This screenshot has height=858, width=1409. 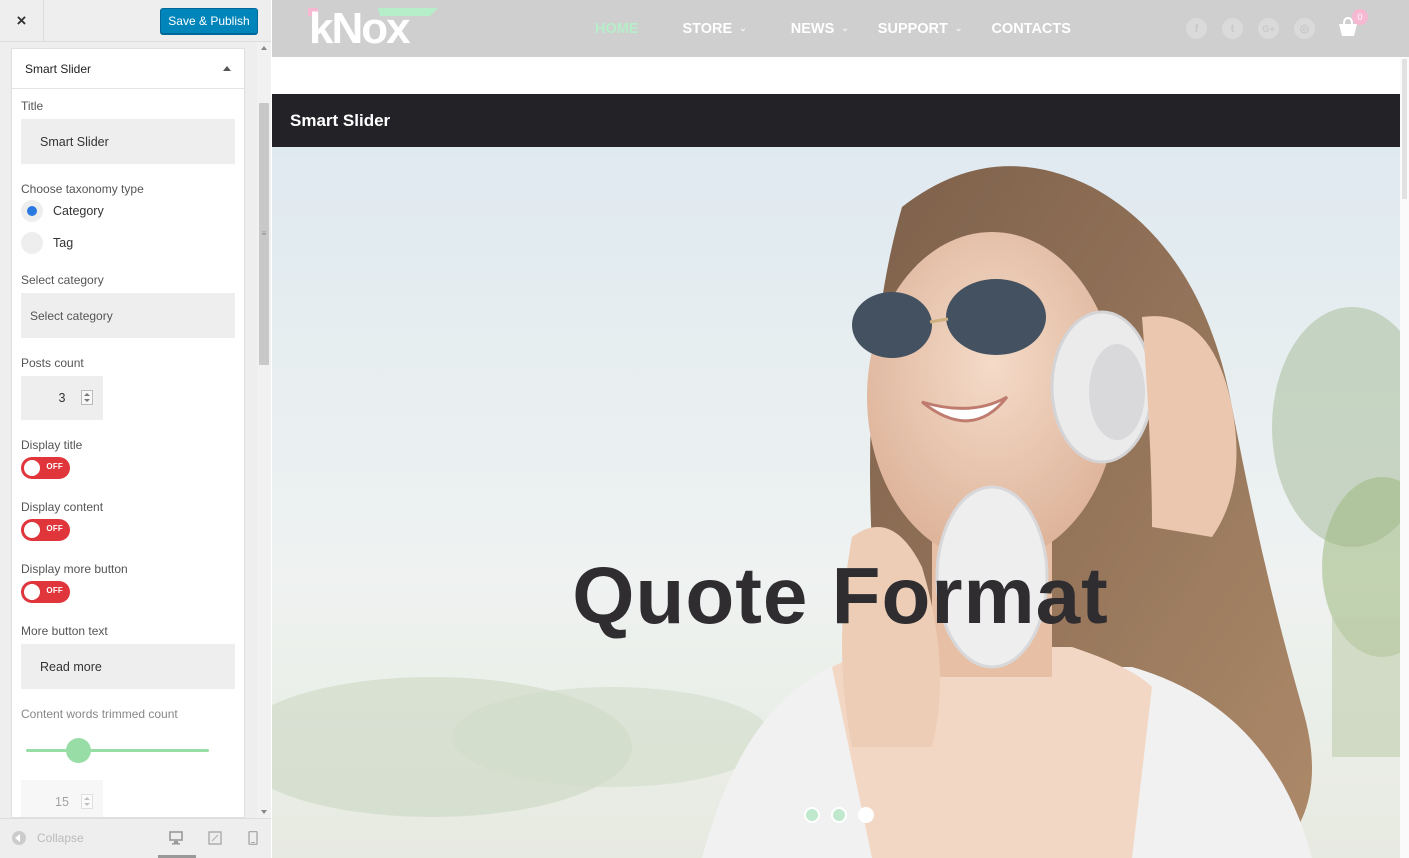 What do you see at coordinates (227, 68) in the screenshot?
I see `collapse-caret-icon` at bounding box center [227, 68].